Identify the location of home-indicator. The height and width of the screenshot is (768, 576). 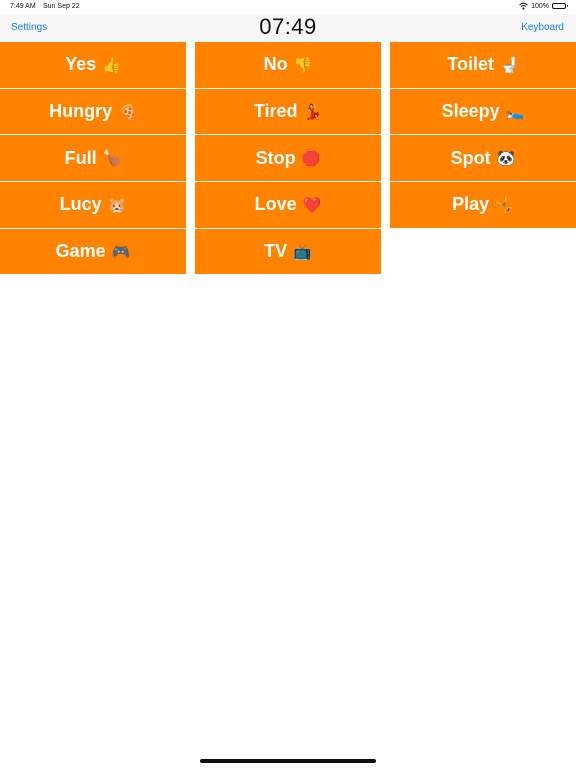
(288, 761).